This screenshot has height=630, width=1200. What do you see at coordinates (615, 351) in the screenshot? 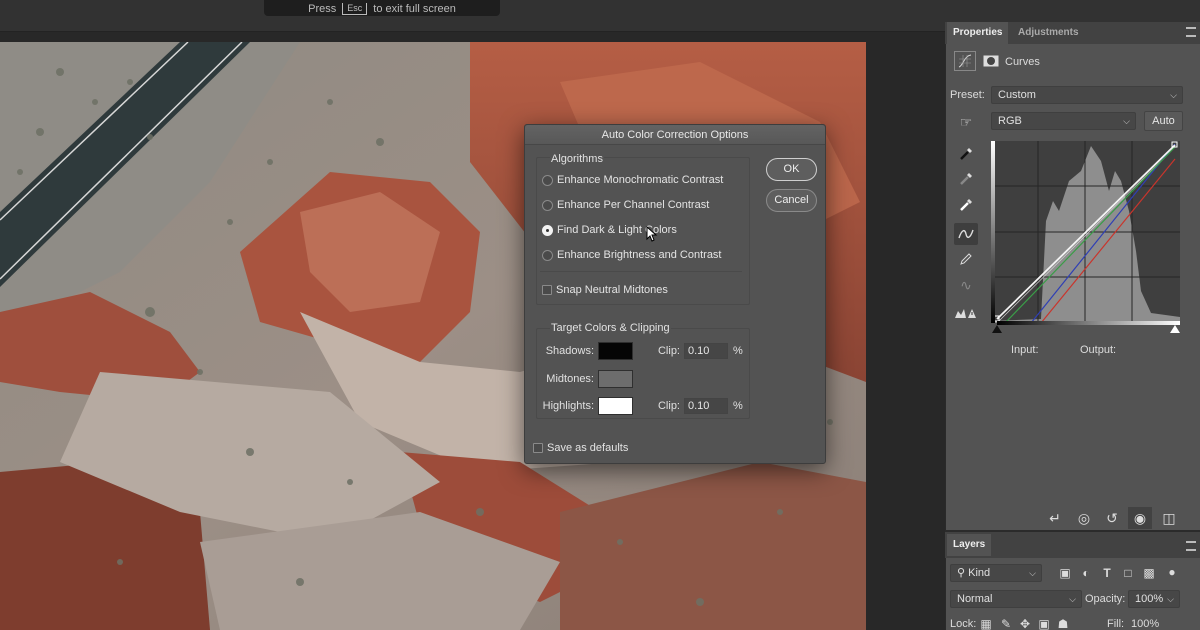
I see `shadows-color-swatch` at bounding box center [615, 351].